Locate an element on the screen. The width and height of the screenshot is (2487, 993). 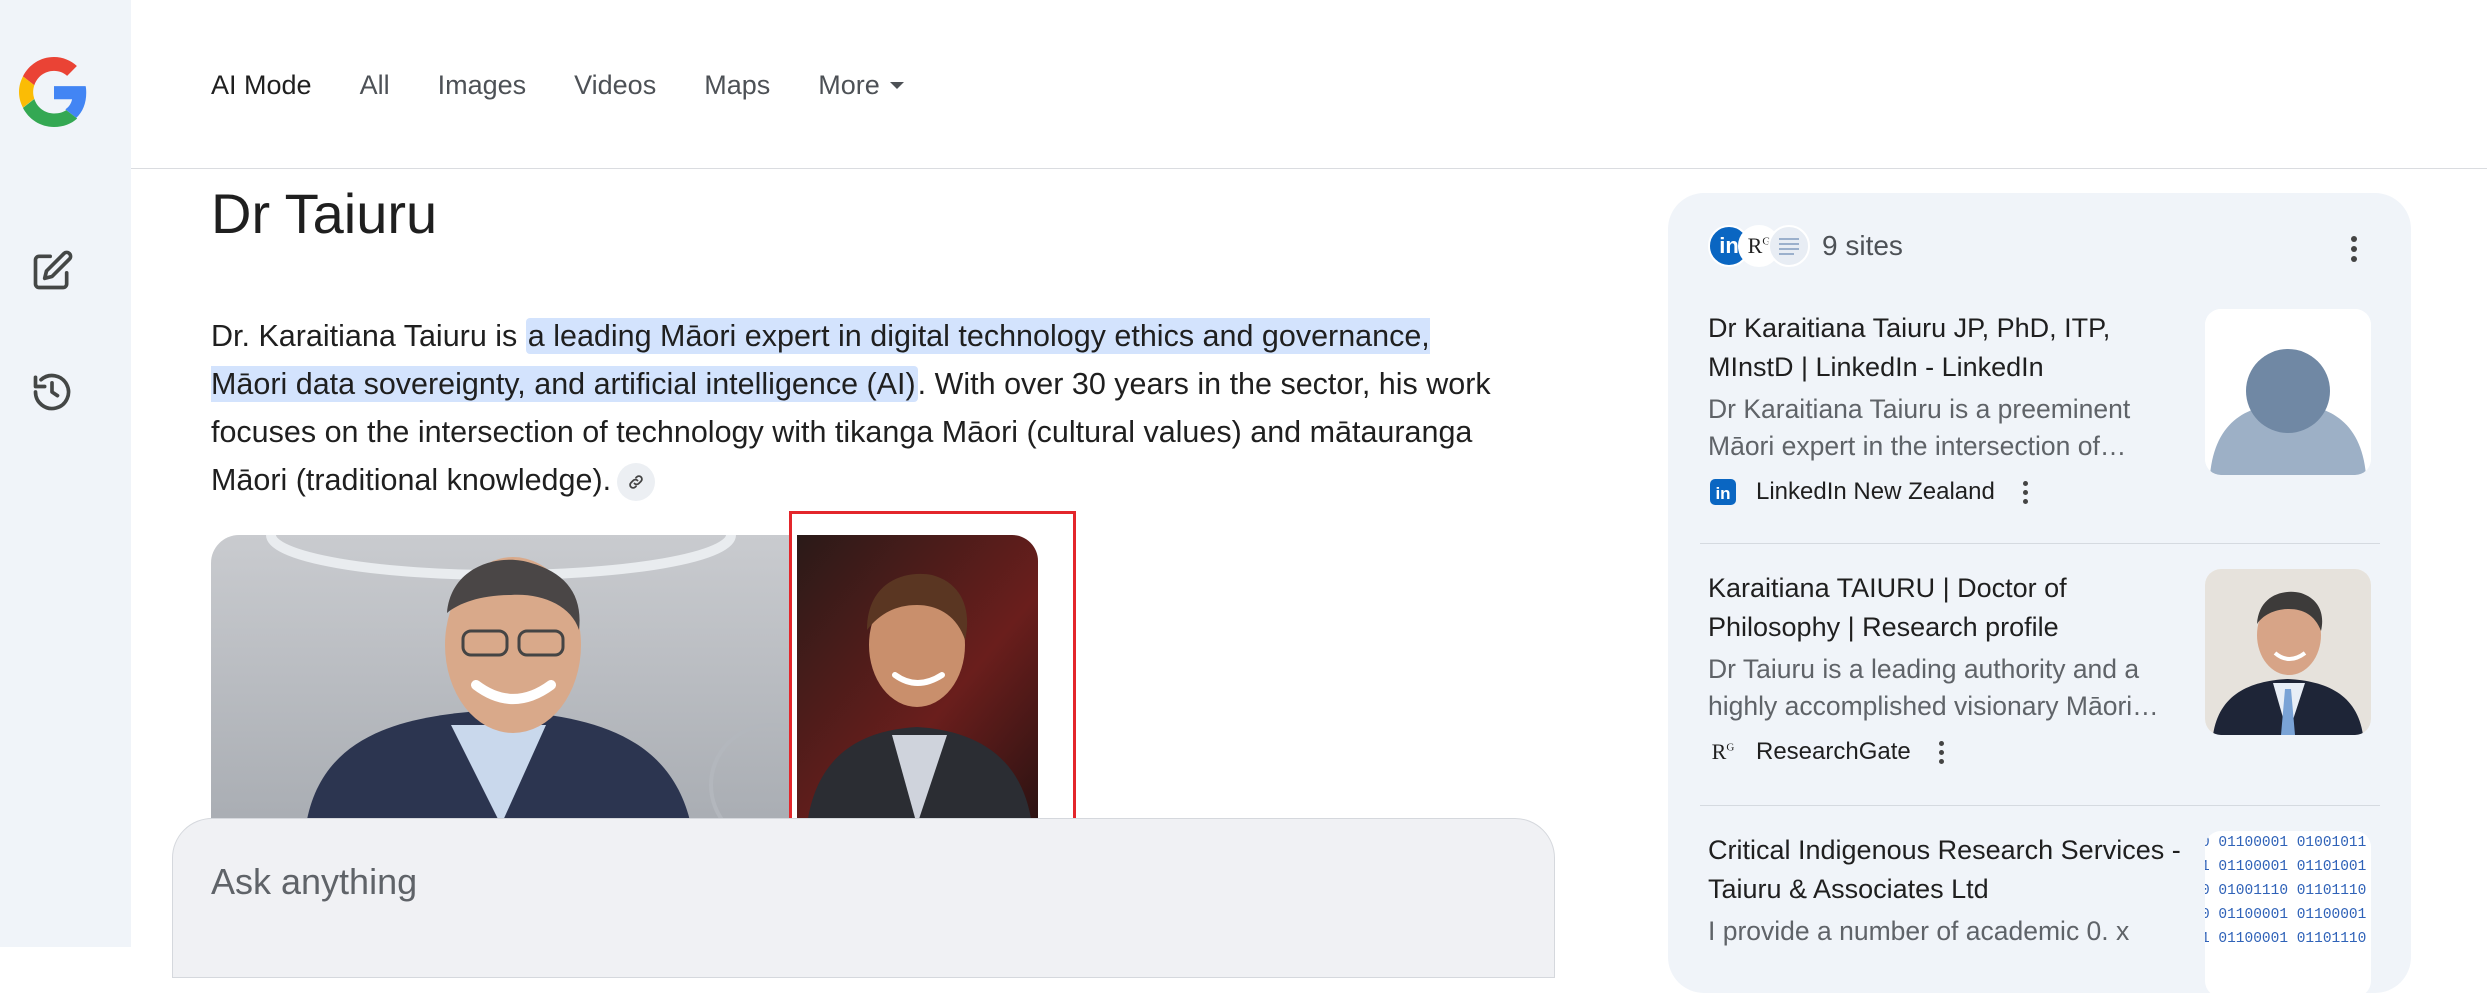
answer-text: Dr. Karaitiana Taiuru is is located at coordinates (368, 336).